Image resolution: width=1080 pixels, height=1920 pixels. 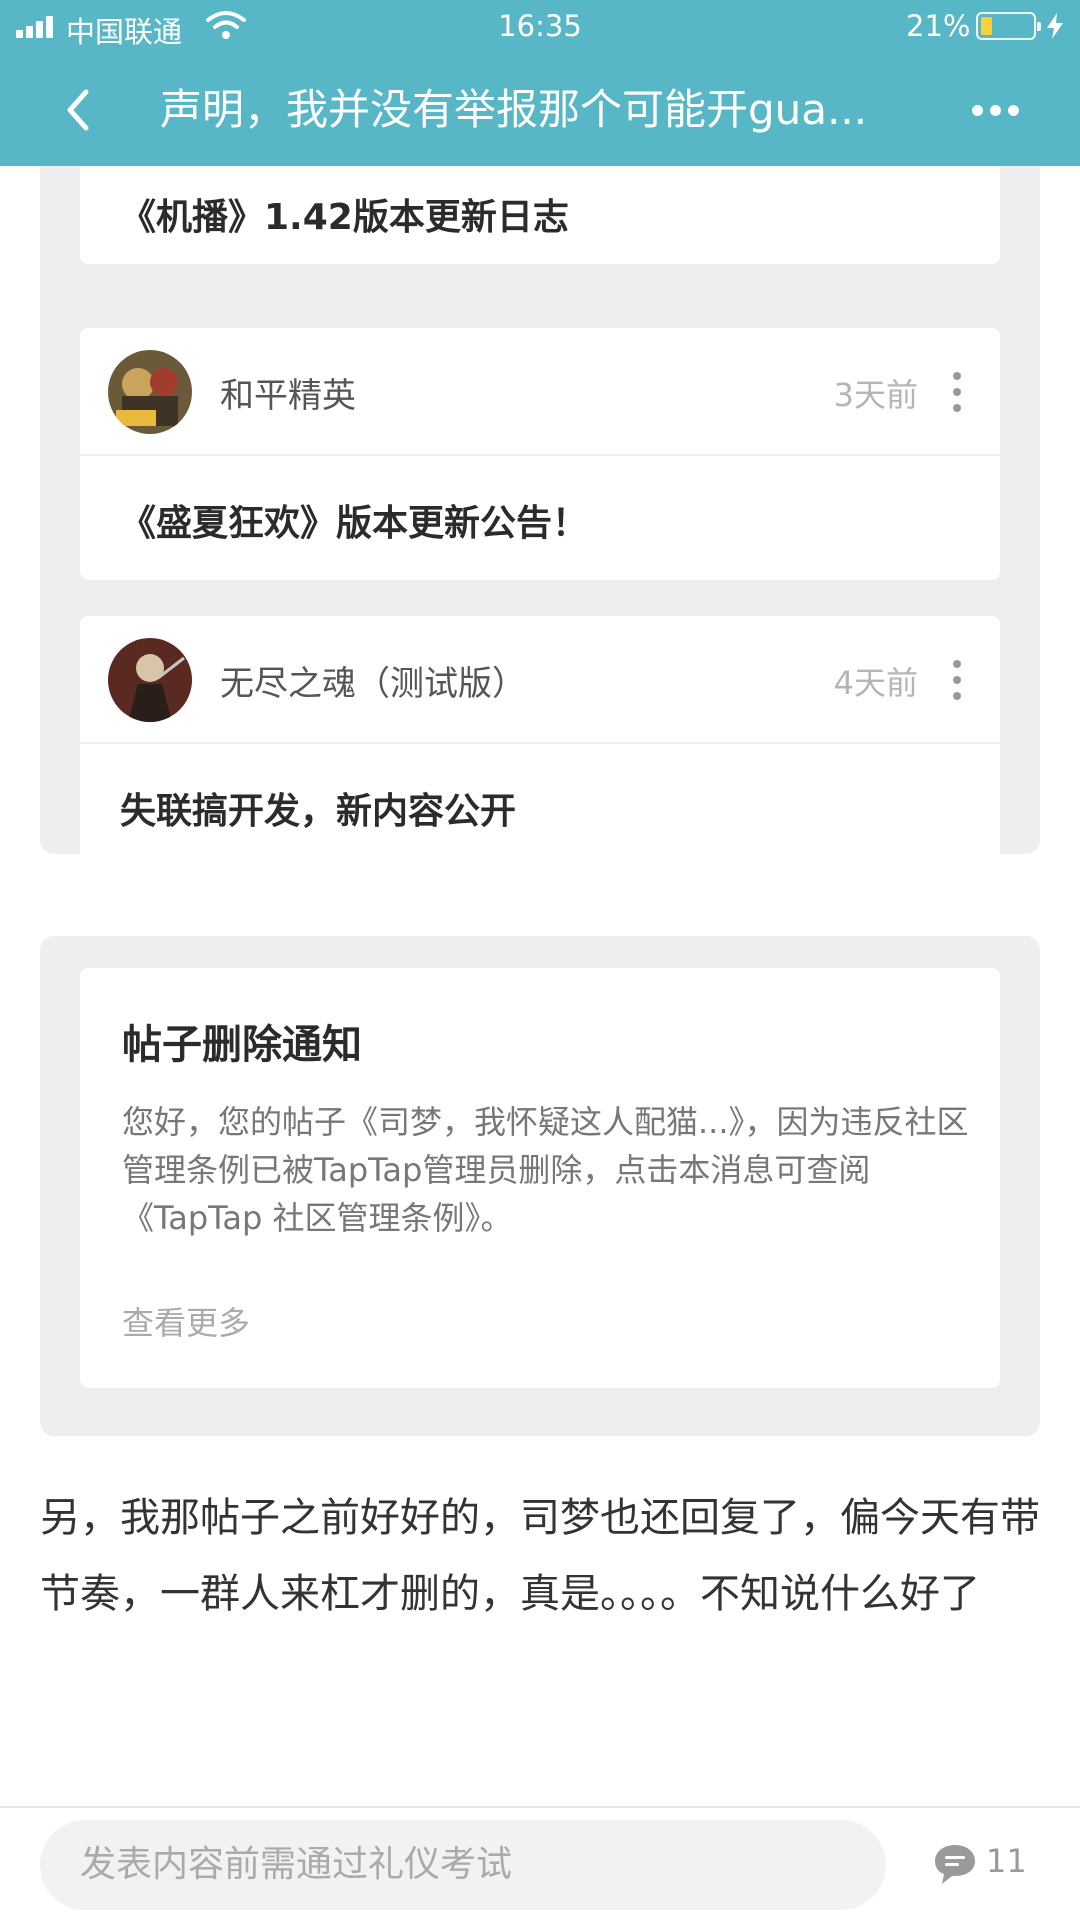 What do you see at coordinates (354, 523) in the screenshot?
I see `feed-card-title: 《盛夏狂欢》版本更新公告！` at bounding box center [354, 523].